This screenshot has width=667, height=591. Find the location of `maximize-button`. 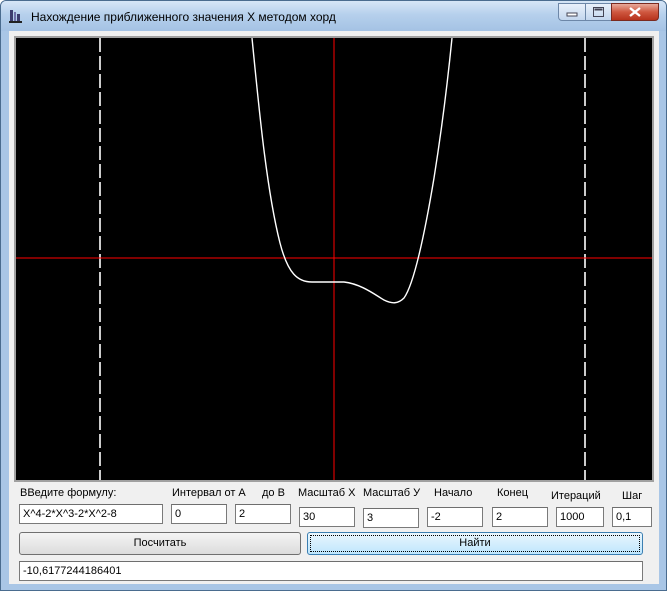

maximize-button is located at coordinates (598, 12).